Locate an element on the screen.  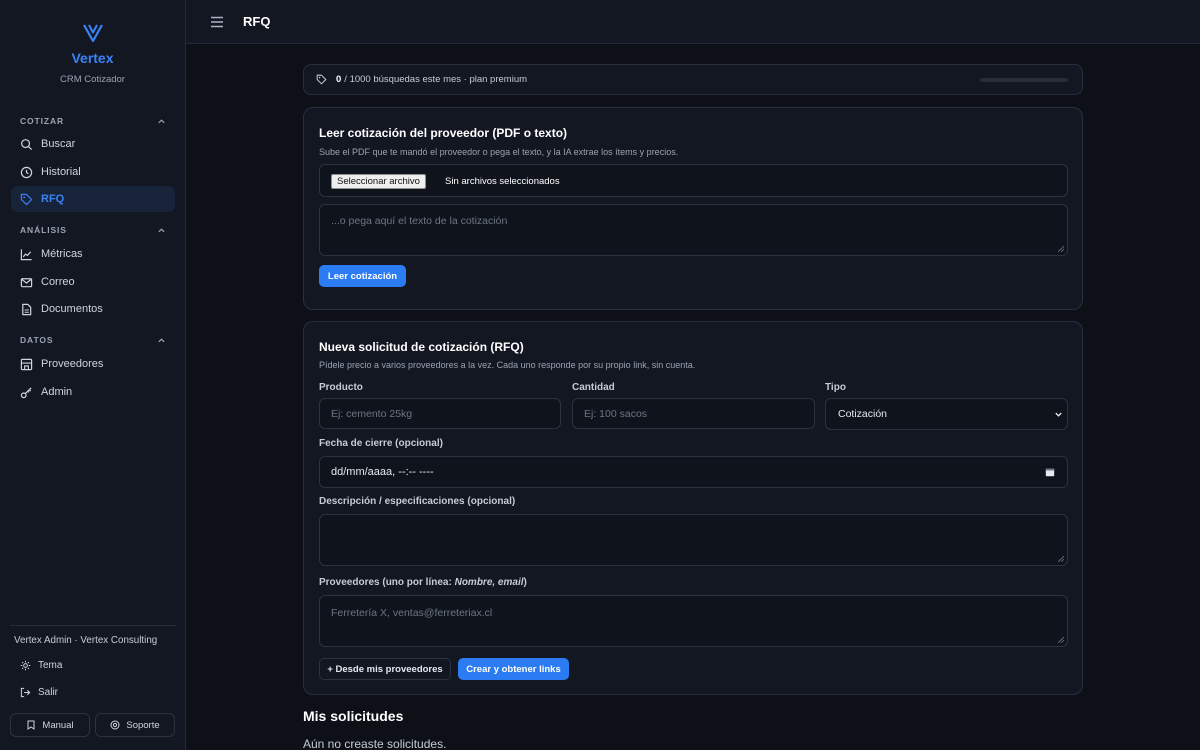
support-icon is located at coordinates (115, 725).